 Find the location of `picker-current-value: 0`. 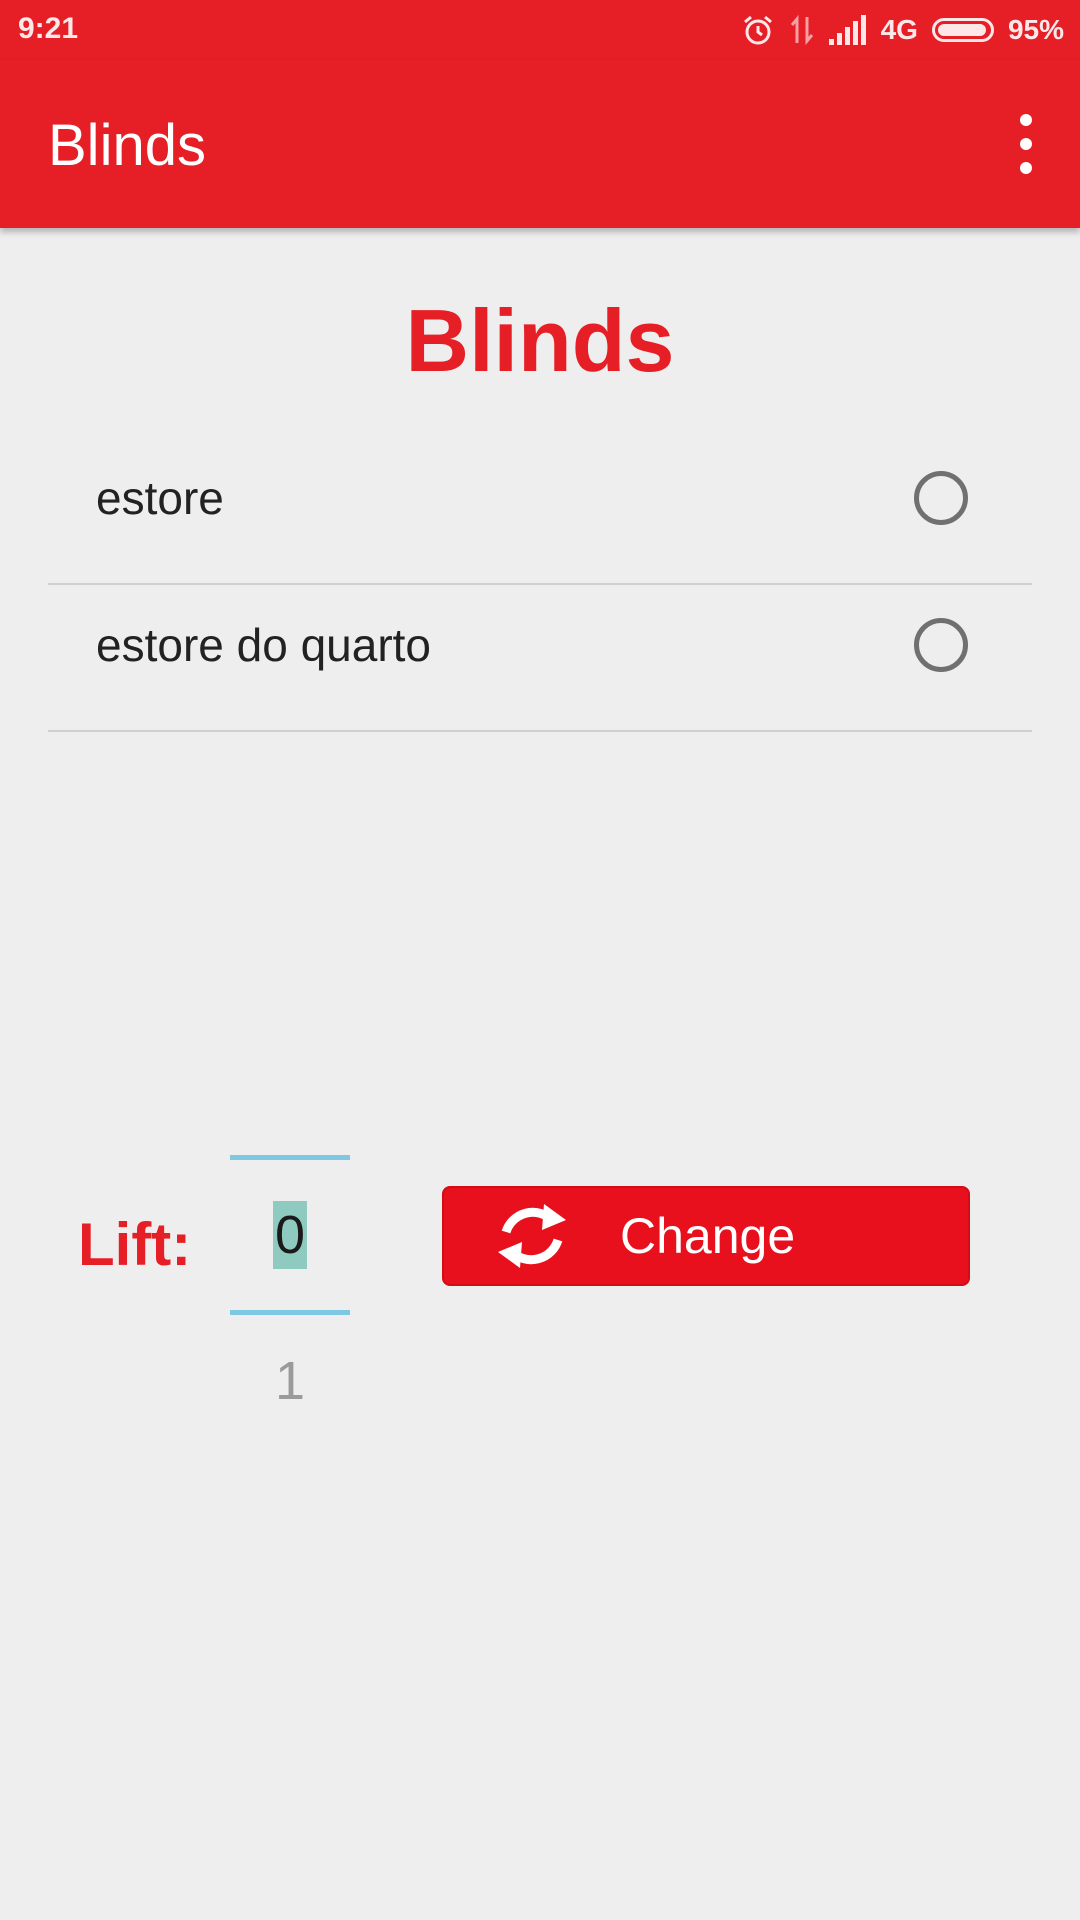

picker-current-value: 0 is located at coordinates (290, 1235).